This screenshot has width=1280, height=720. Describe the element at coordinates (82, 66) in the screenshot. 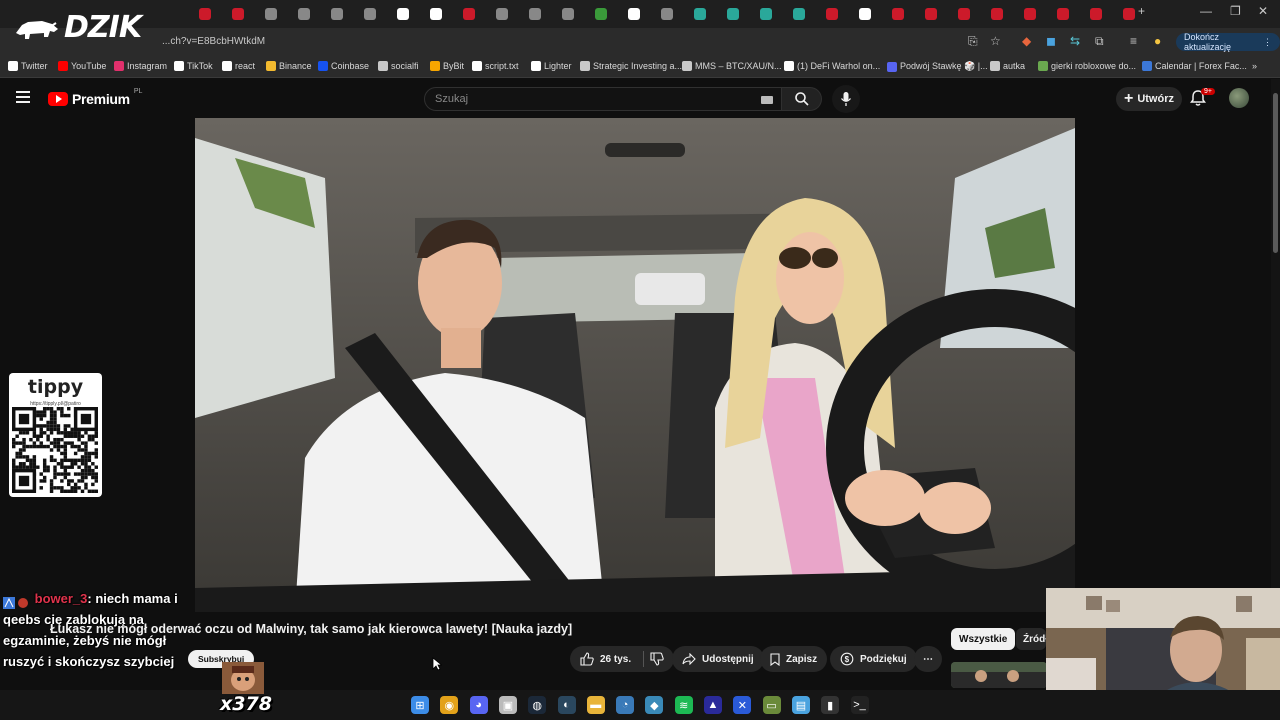

I see `bookmark-youtube: YouTube` at that location.